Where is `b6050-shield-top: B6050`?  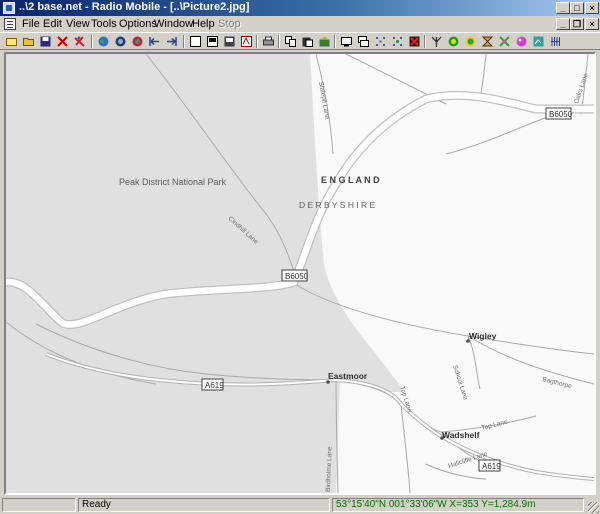
b6050-shield-top: B6050 is located at coordinates (559, 113).